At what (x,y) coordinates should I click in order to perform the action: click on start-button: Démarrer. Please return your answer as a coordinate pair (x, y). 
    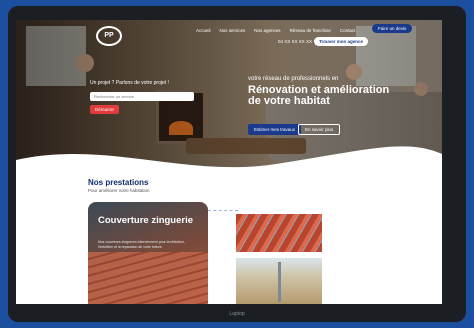
    Looking at the image, I should click on (105, 109).